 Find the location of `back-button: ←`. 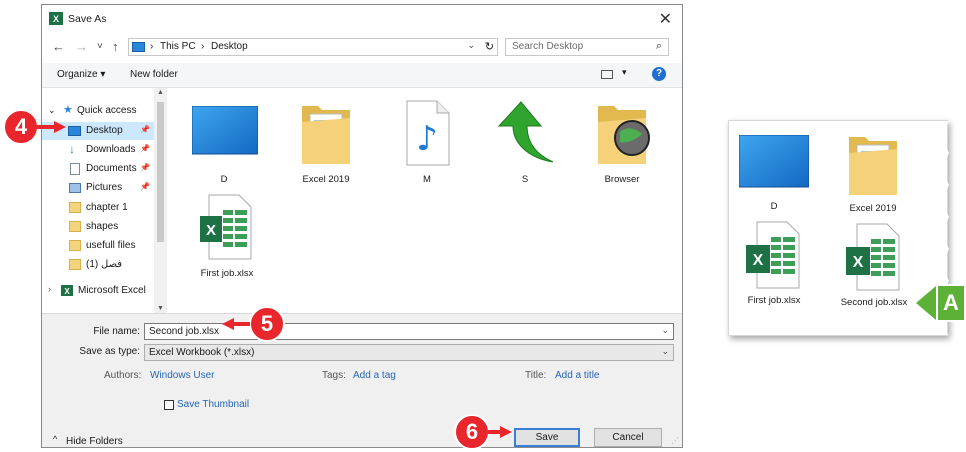

back-button: ← is located at coordinates (58, 46).